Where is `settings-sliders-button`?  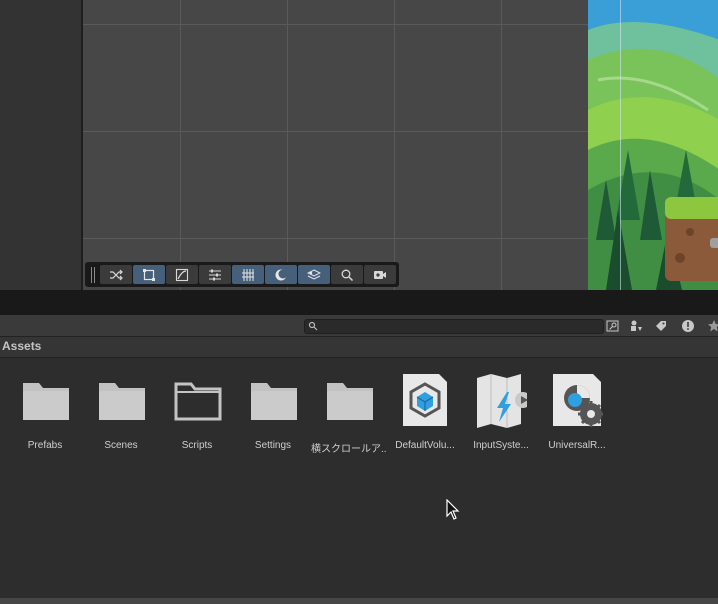 settings-sliders-button is located at coordinates (215, 274).